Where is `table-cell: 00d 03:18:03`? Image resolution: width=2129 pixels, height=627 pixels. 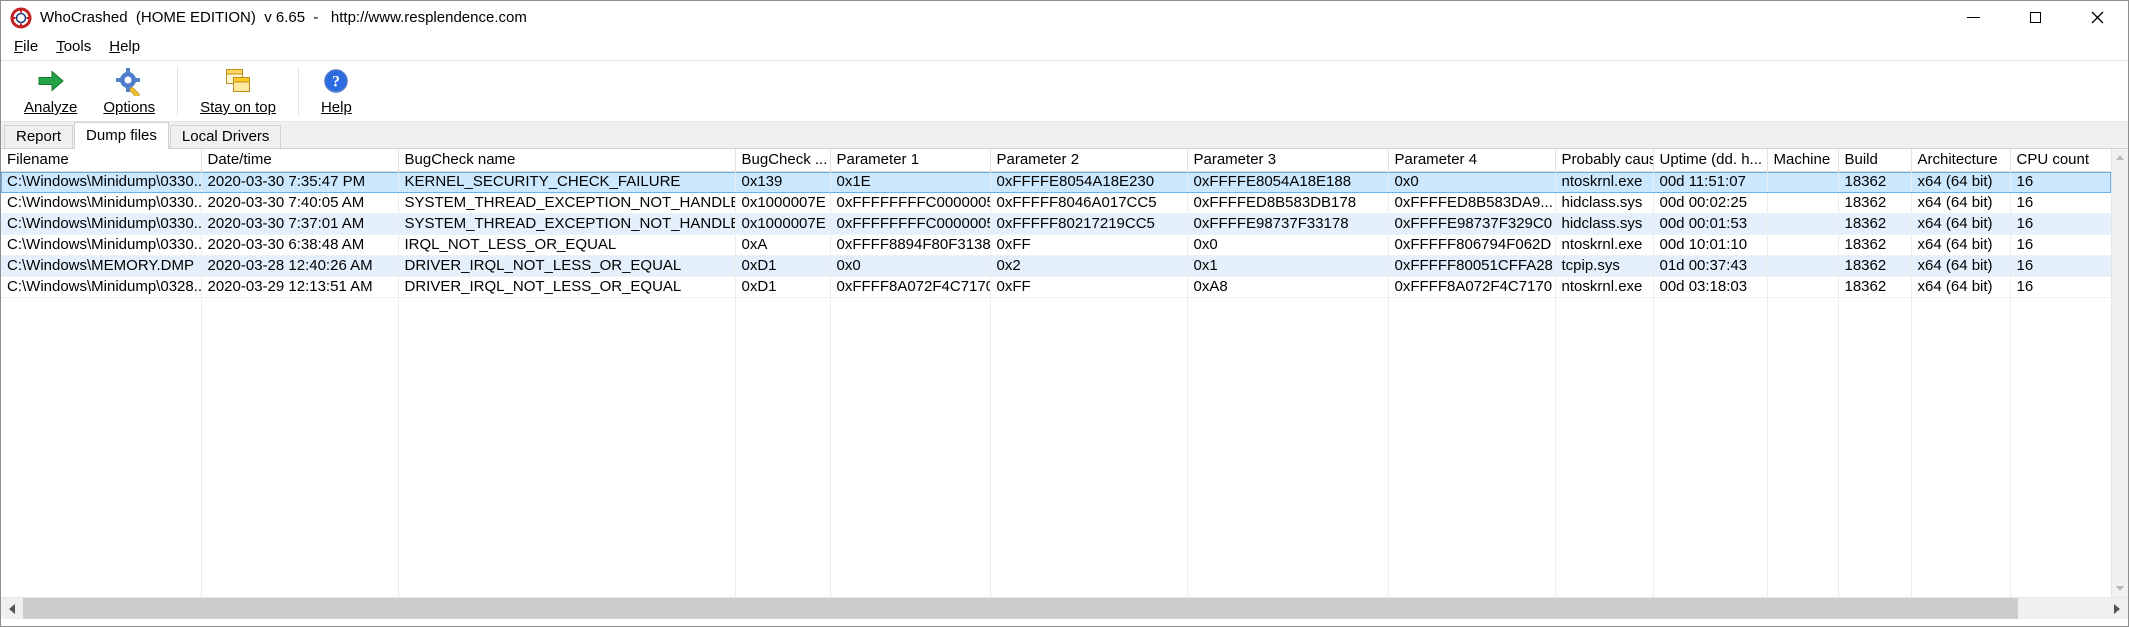
table-cell: 00d 03:18:03 is located at coordinates (1710, 287).